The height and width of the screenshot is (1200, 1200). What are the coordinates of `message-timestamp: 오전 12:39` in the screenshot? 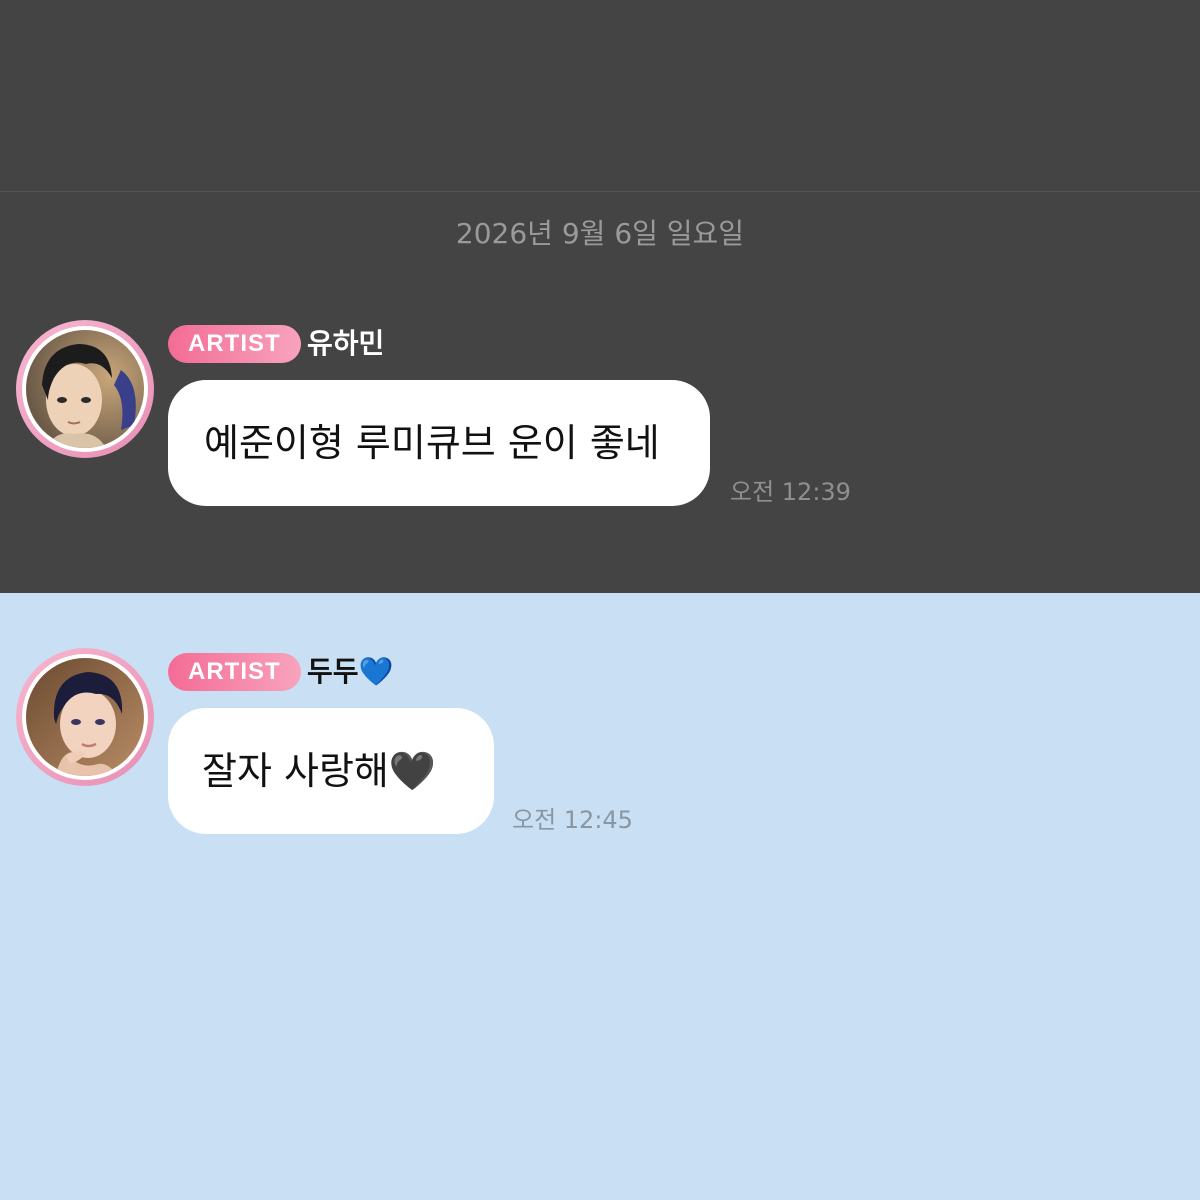 It's located at (790, 492).